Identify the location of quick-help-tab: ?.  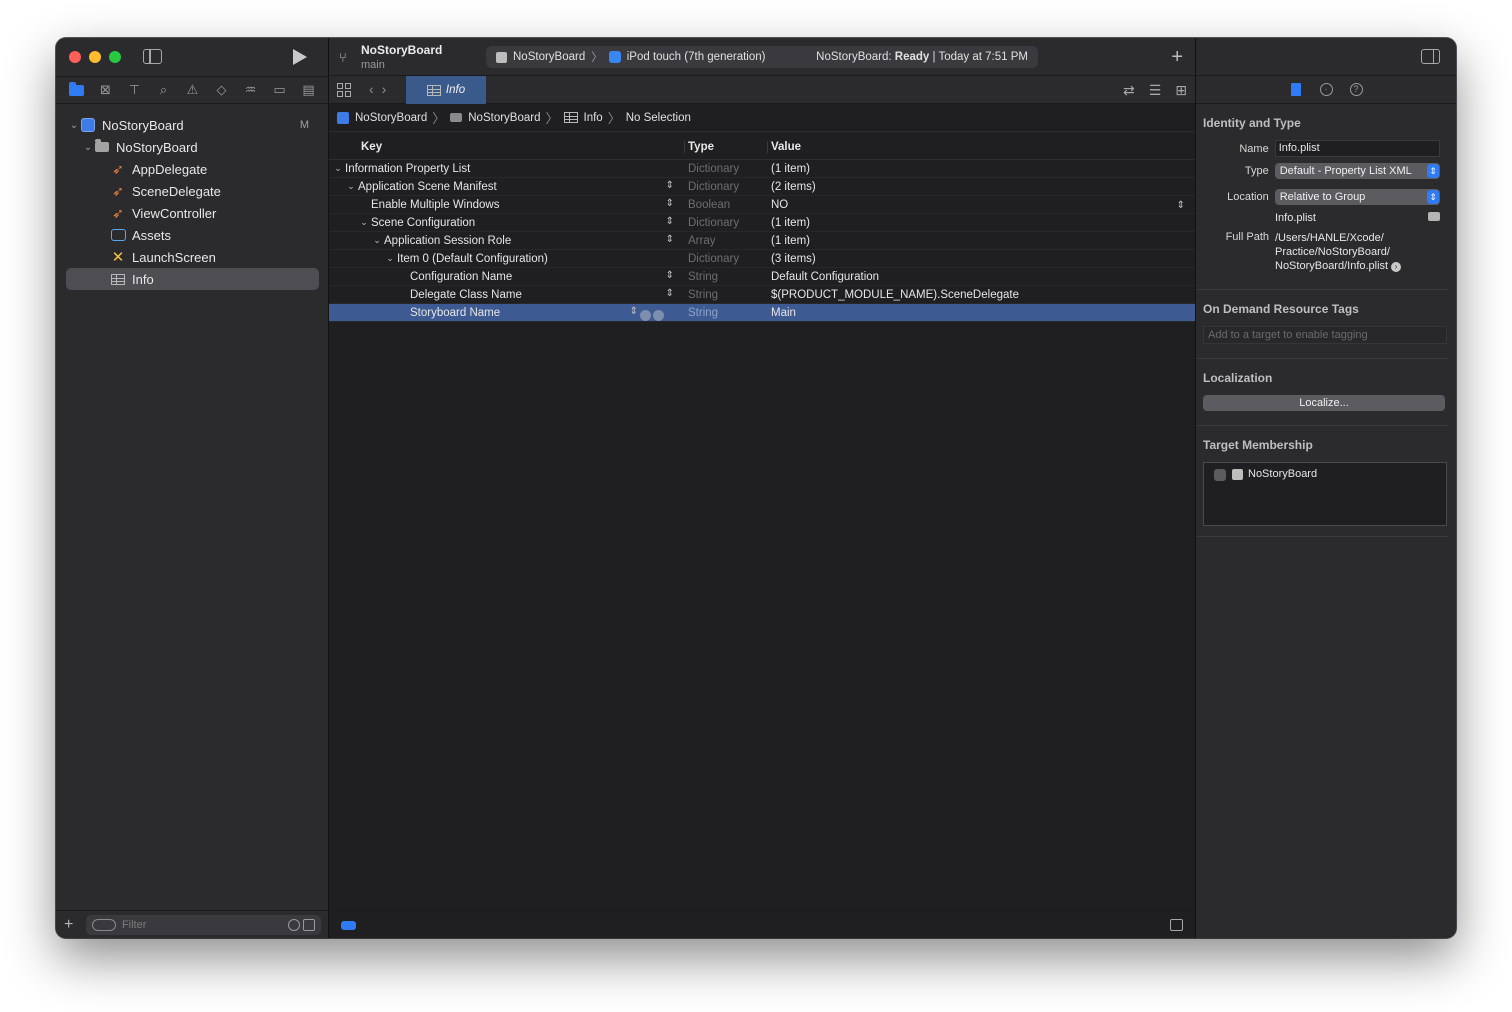
(1356, 90).